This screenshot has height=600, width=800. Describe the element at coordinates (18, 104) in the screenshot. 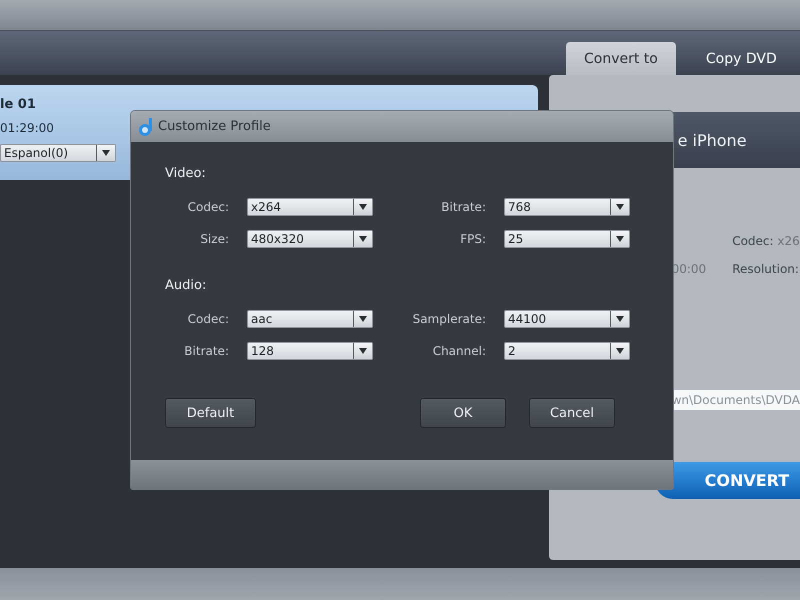

I see `title-name: le 01` at that location.